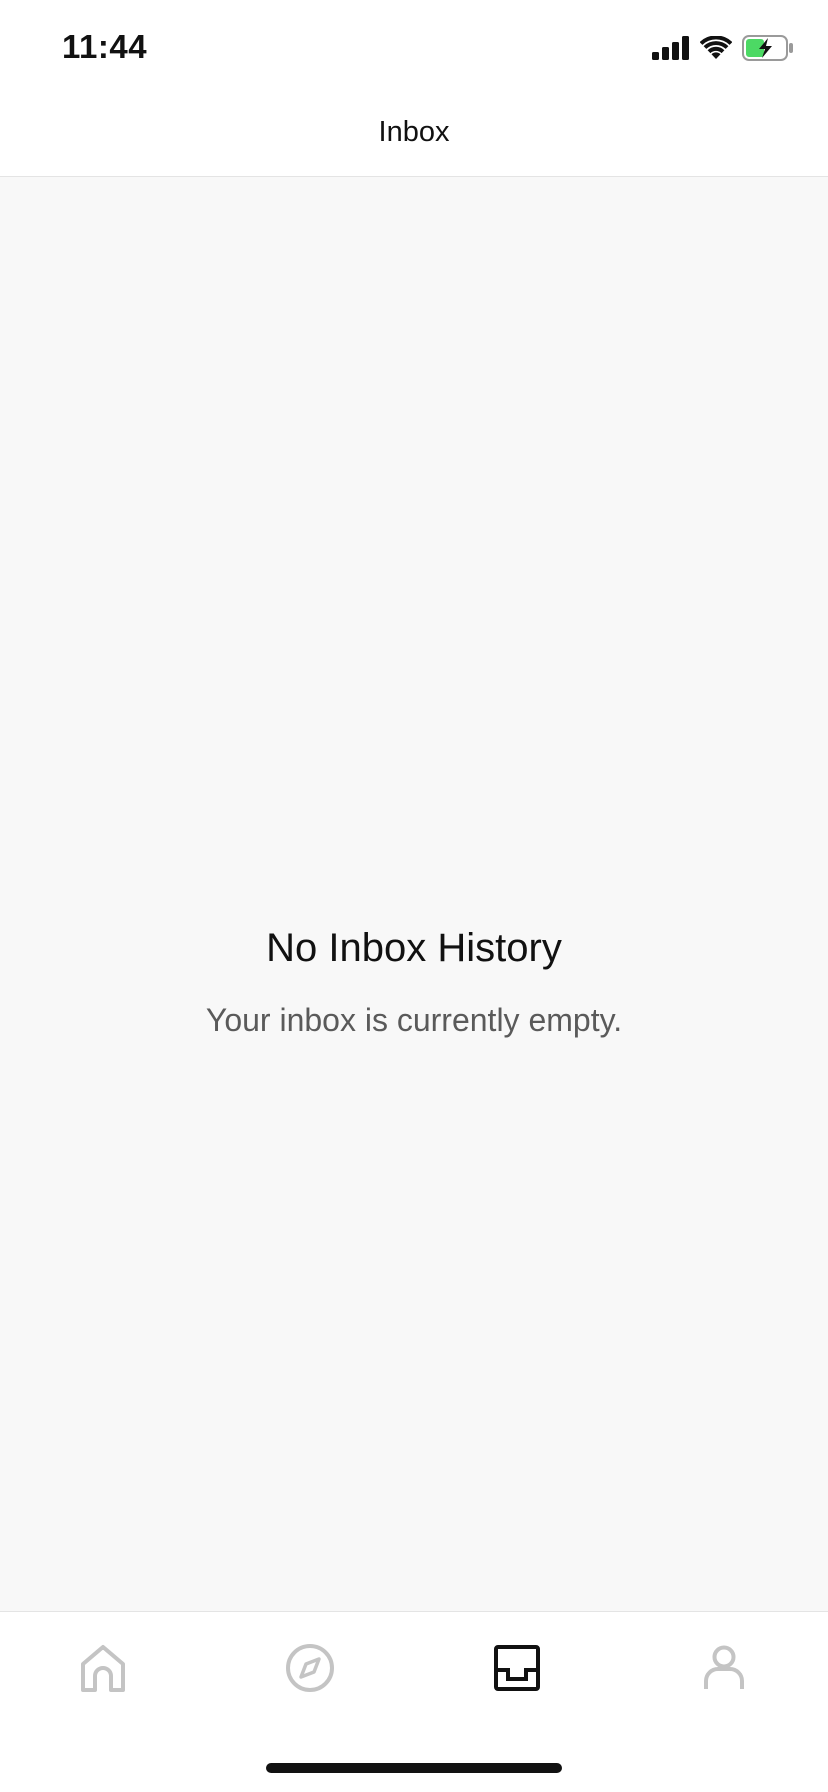 The width and height of the screenshot is (828, 1792). I want to click on battery-charging-icon, so click(768, 50).